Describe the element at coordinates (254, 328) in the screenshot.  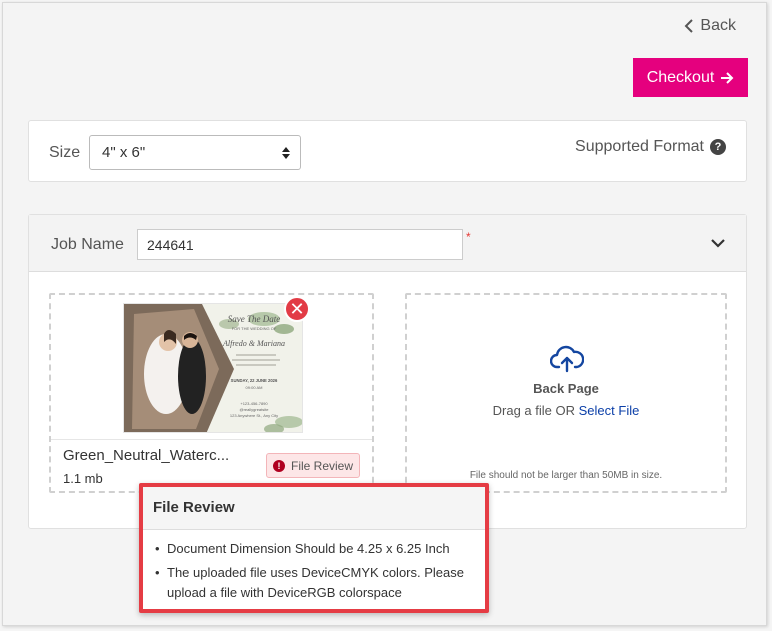
I see `thumb-subline: FOR THE WEDDING OF` at that location.